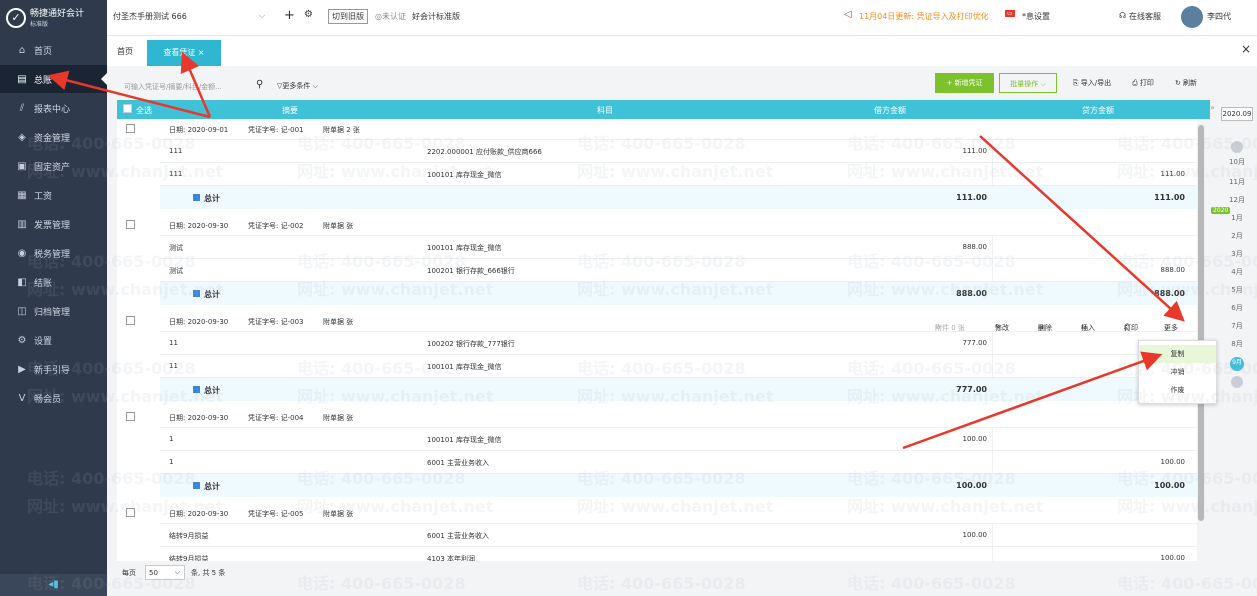  What do you see at coordinates (1177, 354) in the screenshot?
I see `menu-item-copy: 复制` at bounding box center [1177, 354].